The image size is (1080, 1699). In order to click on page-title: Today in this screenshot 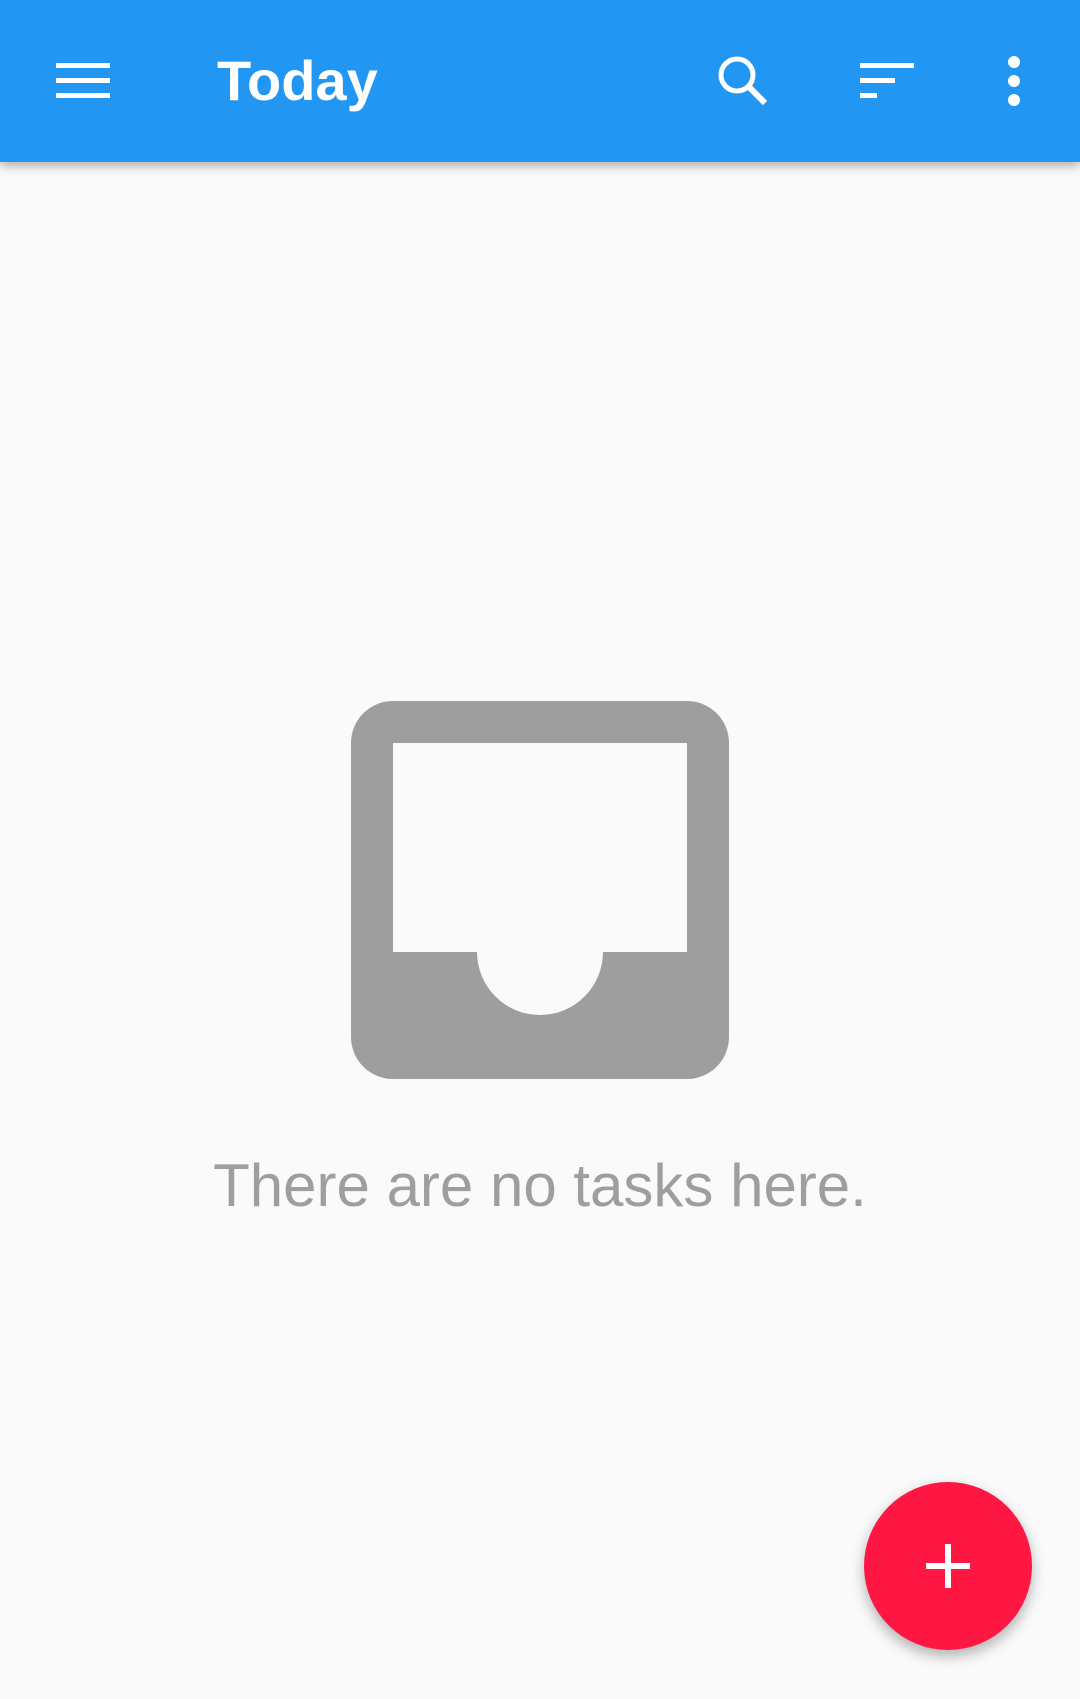, I will do `click(297, 80)`.